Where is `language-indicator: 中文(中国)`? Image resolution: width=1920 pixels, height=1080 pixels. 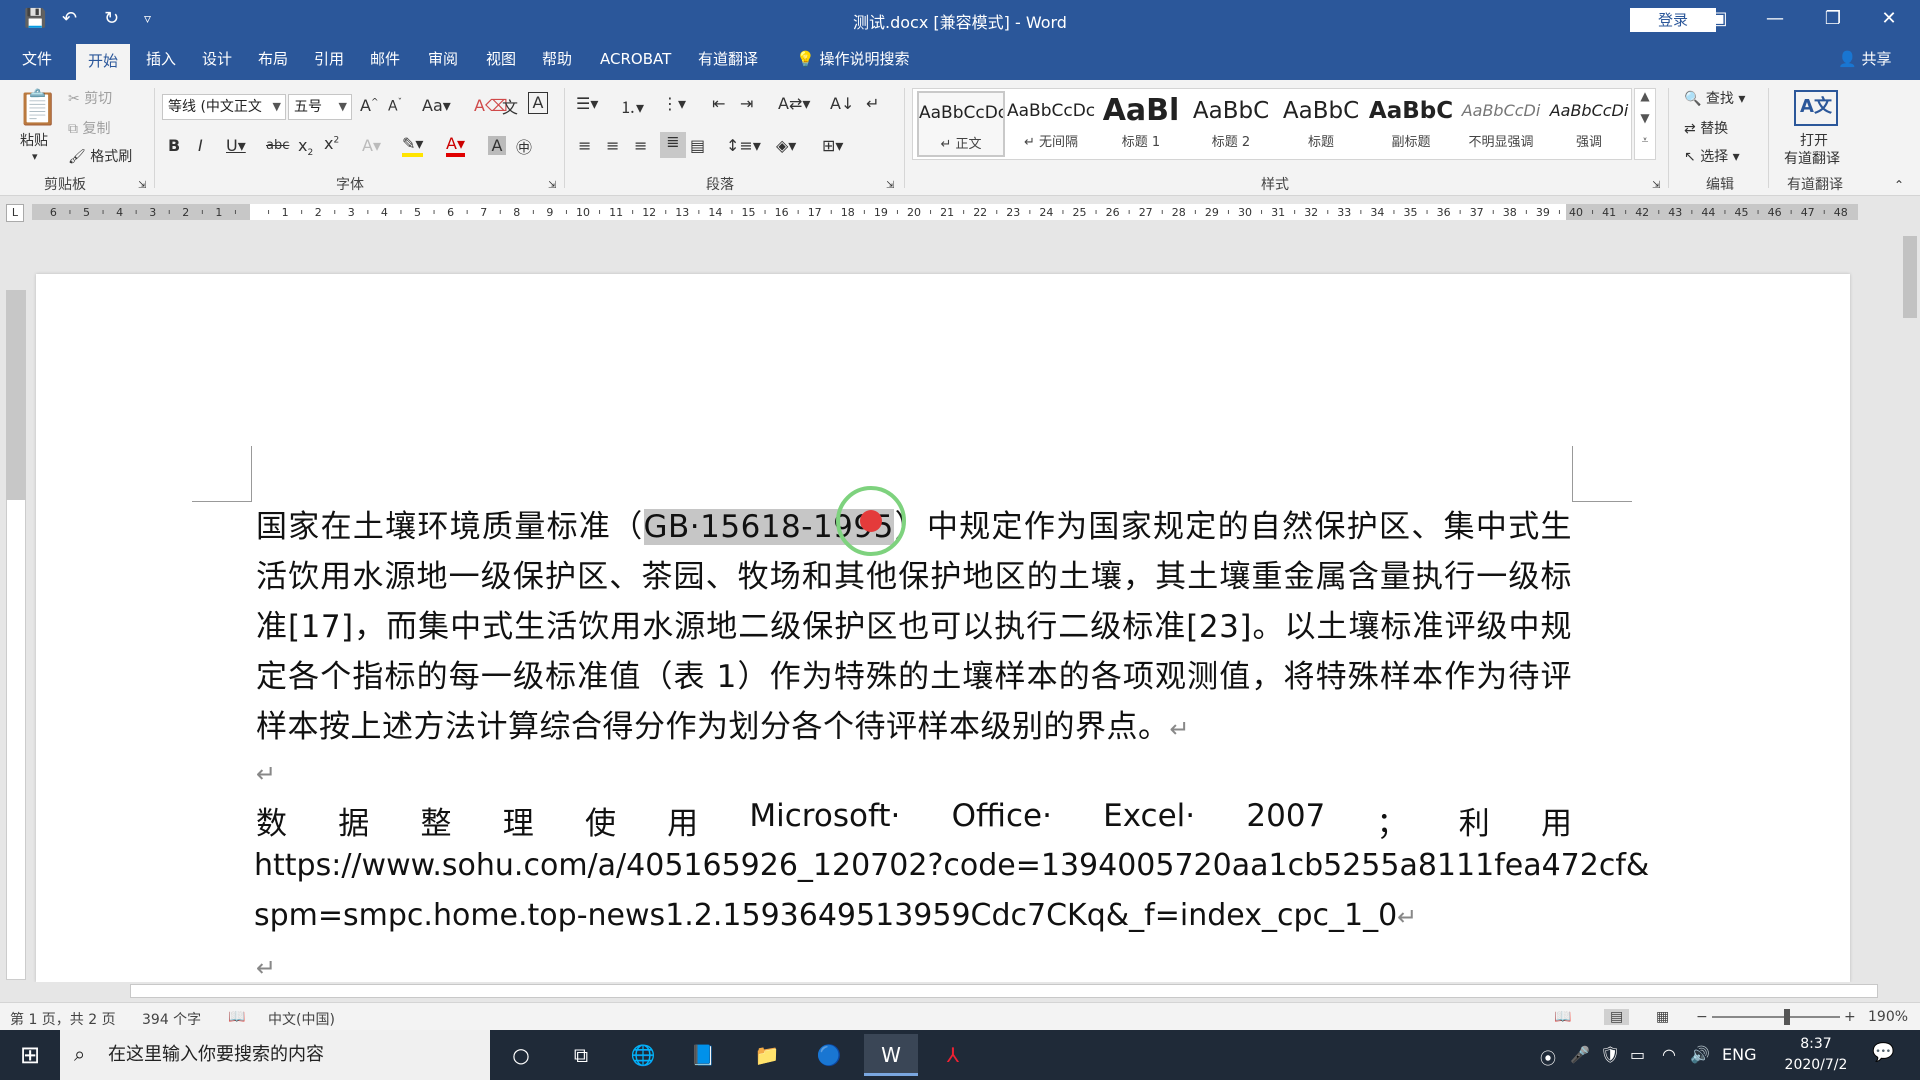
language-indicator: 中文(中国) is located at coordinates (301, 1019).